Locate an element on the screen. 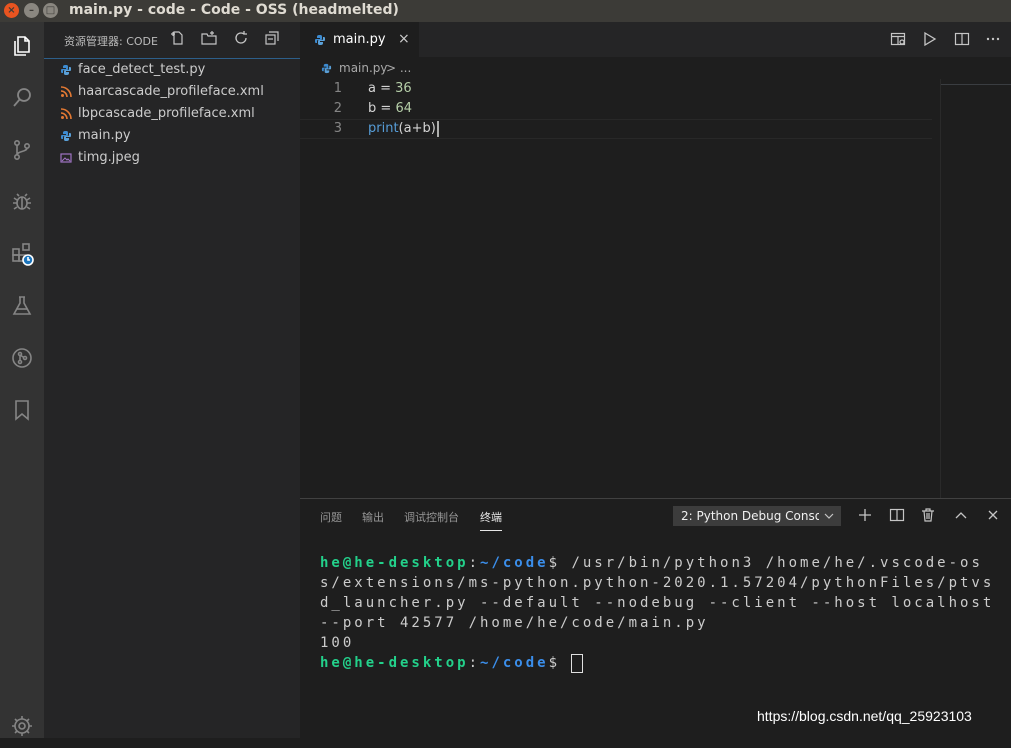 This screenshot has width=1011, height=748. test-icon is located at coordinates (22, 306).